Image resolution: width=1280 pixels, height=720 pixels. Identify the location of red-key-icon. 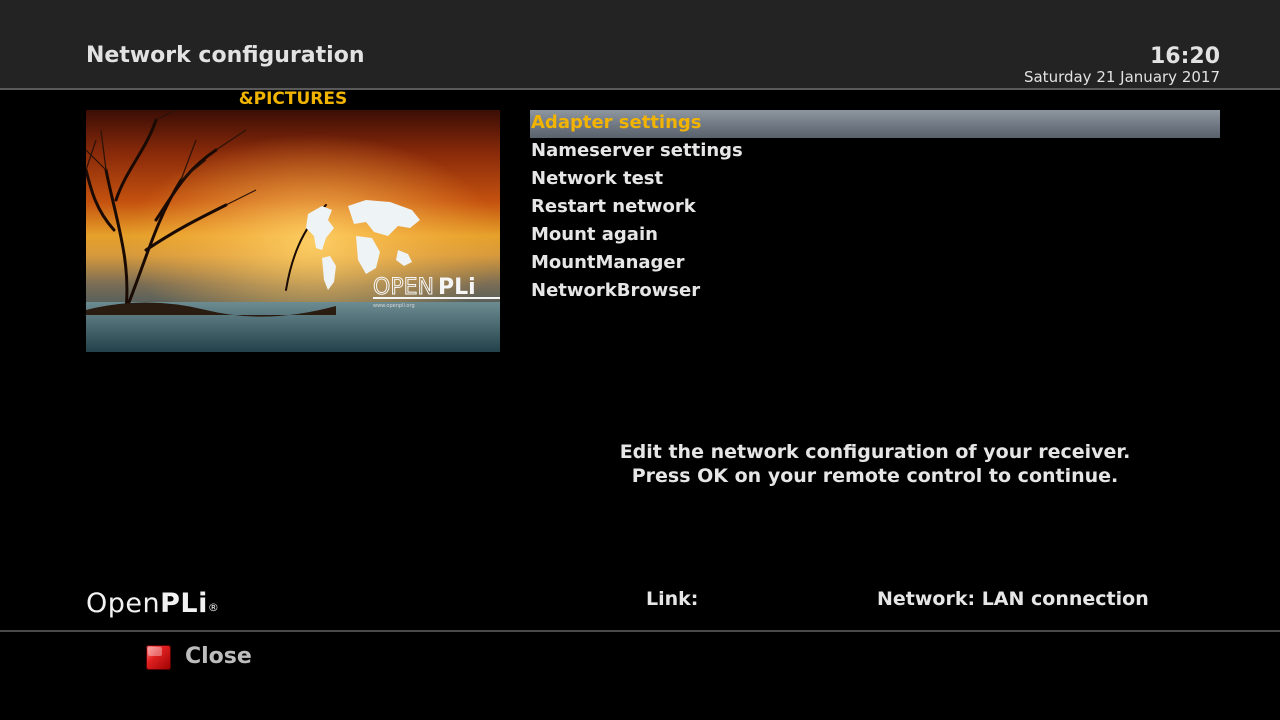
(158, 657).